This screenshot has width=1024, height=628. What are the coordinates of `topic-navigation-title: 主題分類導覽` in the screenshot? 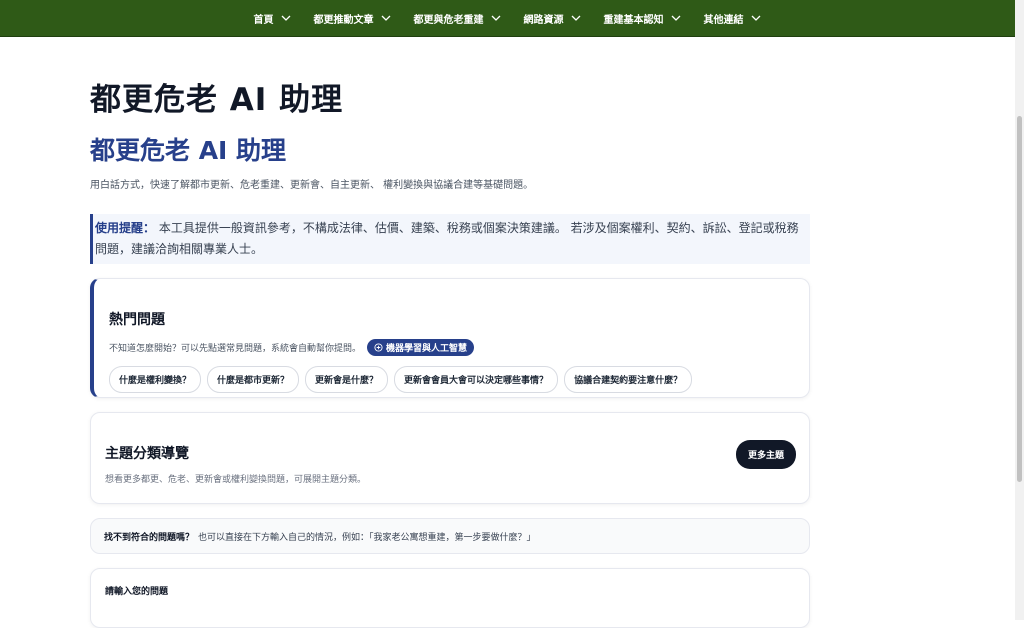 It's located at (147, 454).